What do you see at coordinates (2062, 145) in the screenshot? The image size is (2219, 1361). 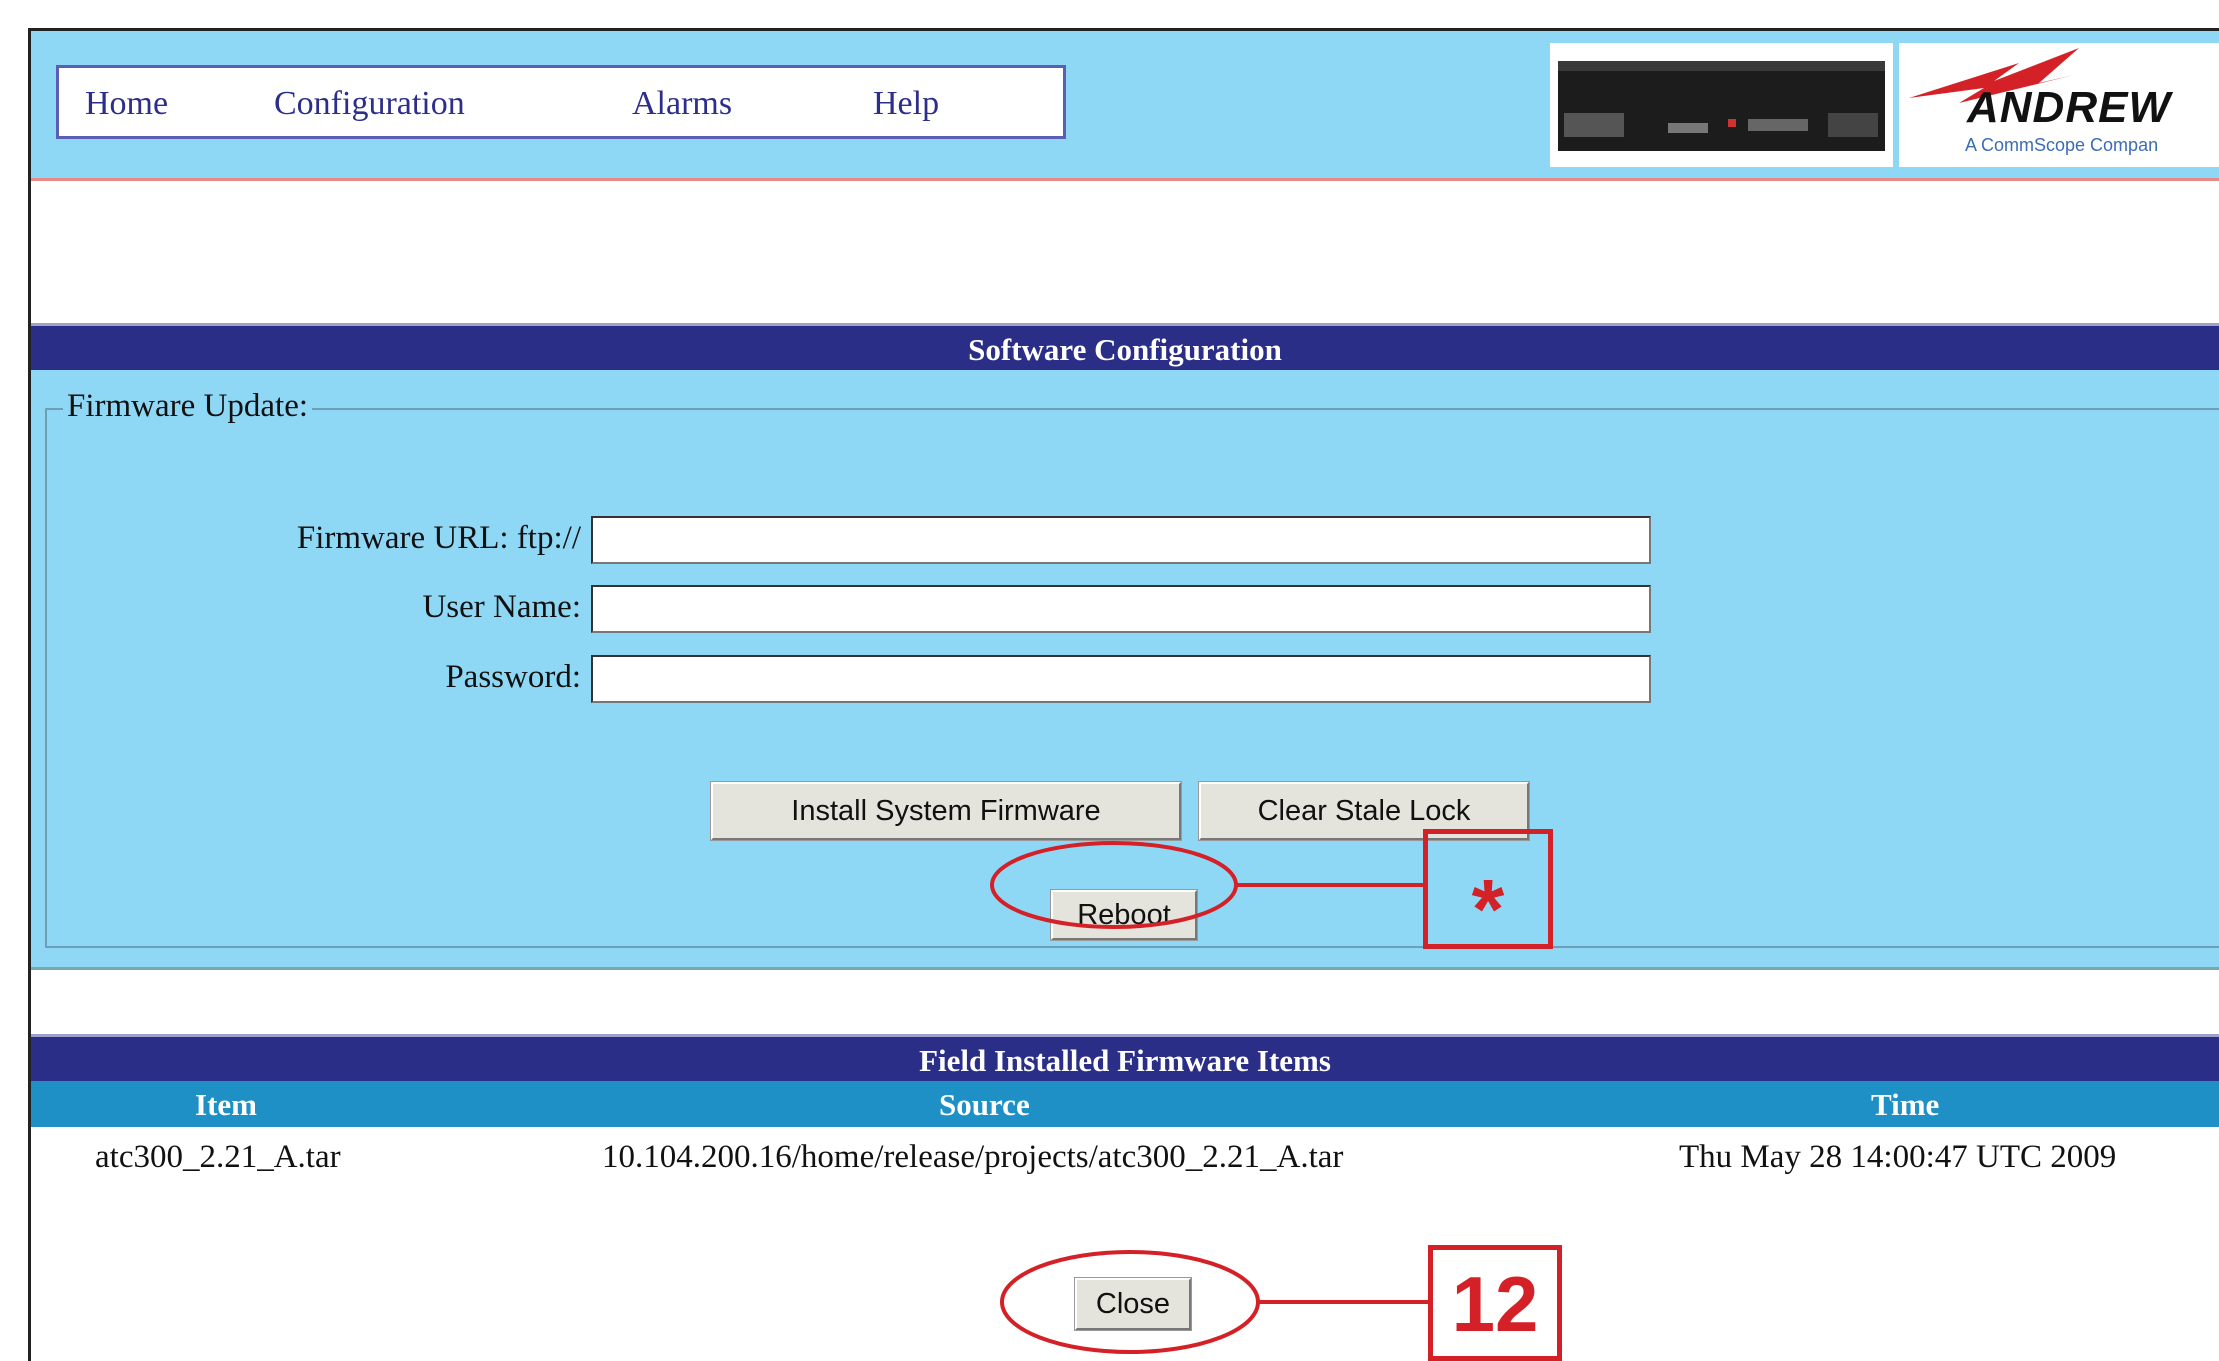 I see `logo-tagline: A CommScope Compan` at bounding box center [2062, 145].